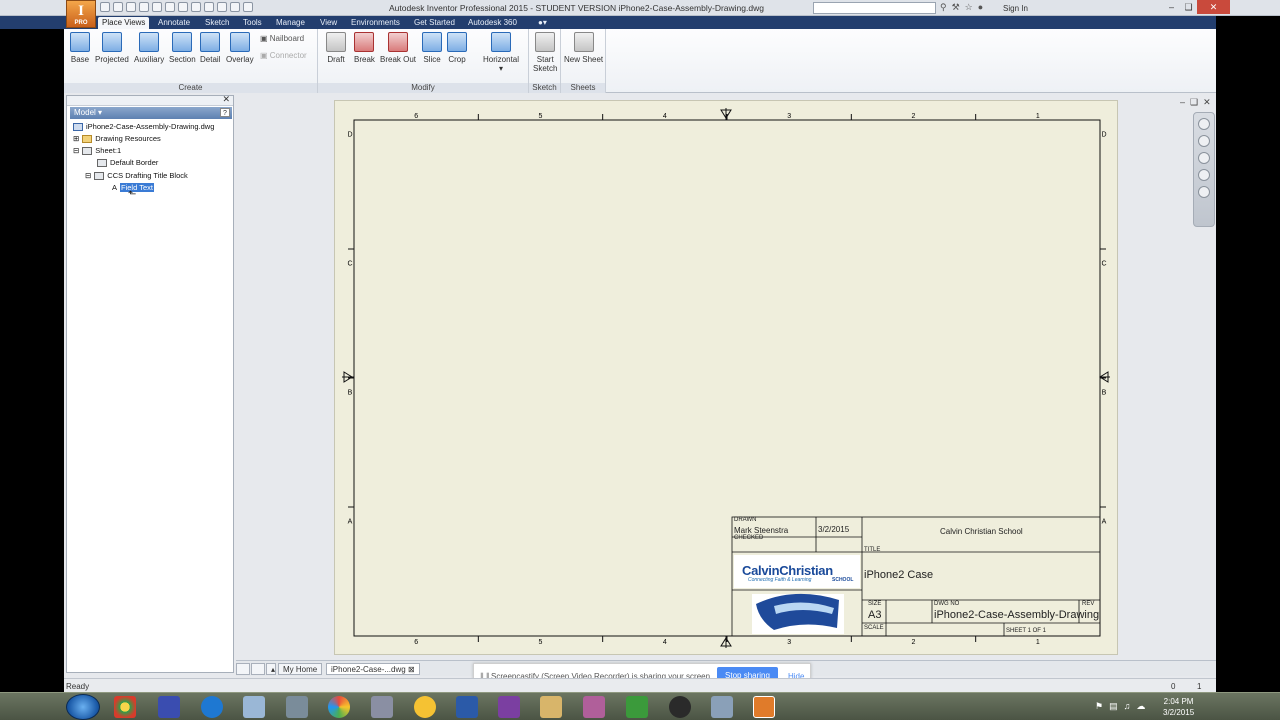 The image size is (1280, 720). Describe the element at coordinates (149, 48) in the screenshot. I see `auxiliary-view-button: Auxiliary` at that location.